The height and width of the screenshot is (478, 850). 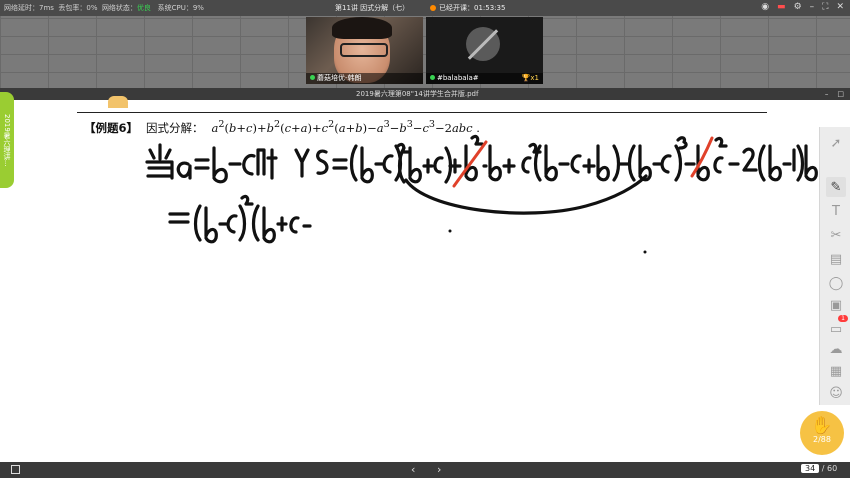 What do you see at coordinates (836, 305) in the screenshot?
I see `image-icon: ▣` at bounding box center [836, 305].